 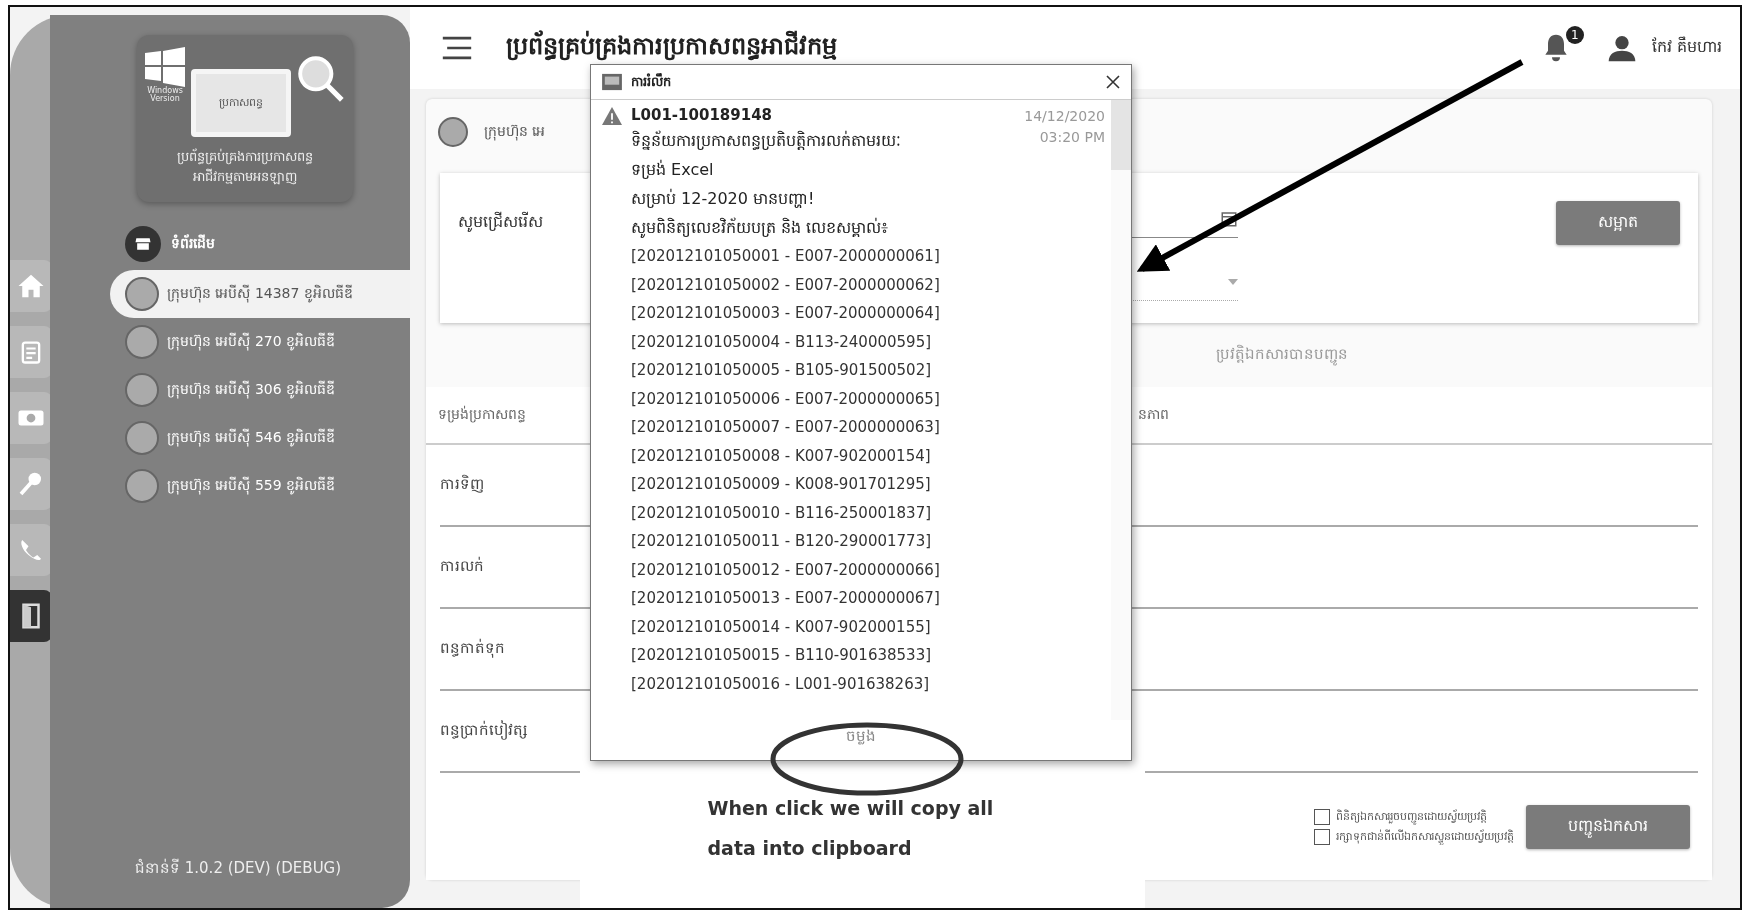 What do you see at coordinates (671, 46) in the screenshot?
I see `app-title: ប្រព័ន្ធគ្រប់គ្រងការប្រកាសពន្ធអាជីវកម្ម` at bounding box center [671, 46].